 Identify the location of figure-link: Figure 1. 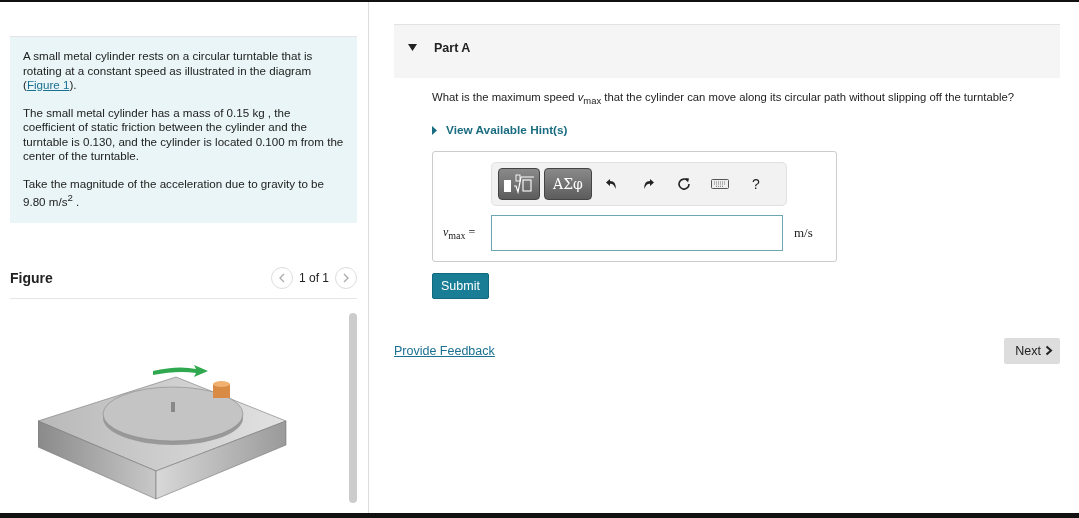
(48, 84).